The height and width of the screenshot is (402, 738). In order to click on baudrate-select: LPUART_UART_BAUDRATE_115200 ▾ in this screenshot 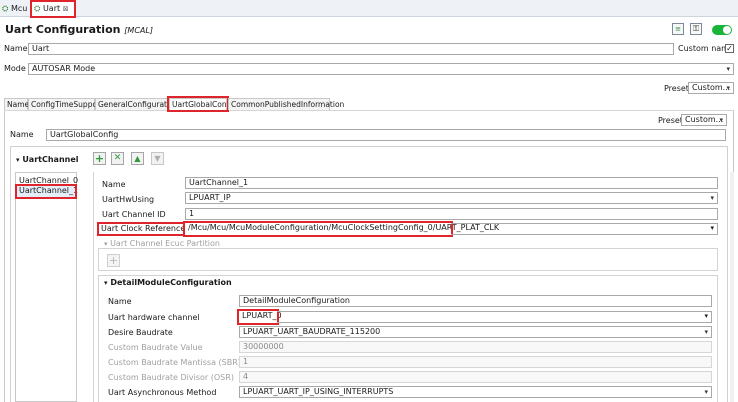, I will do `click(475, 332)`.